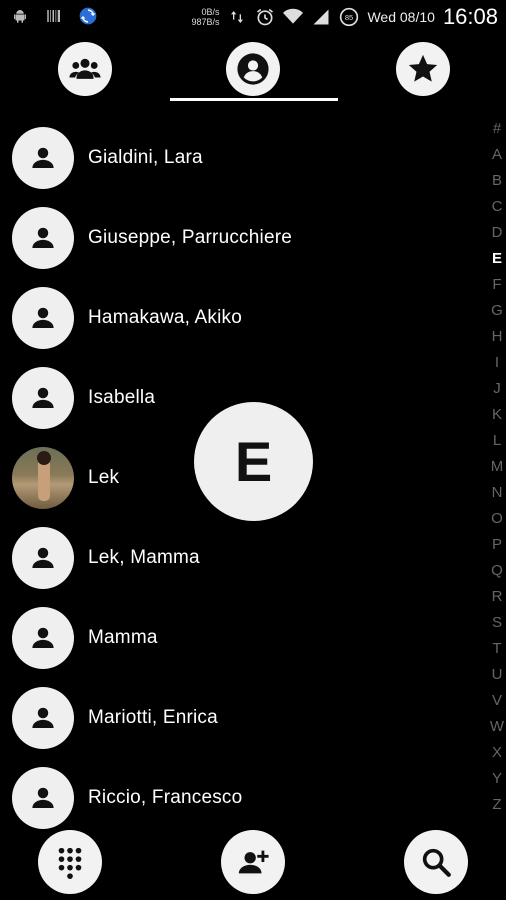  I want to click on index-letter: #, so click(497, 129).